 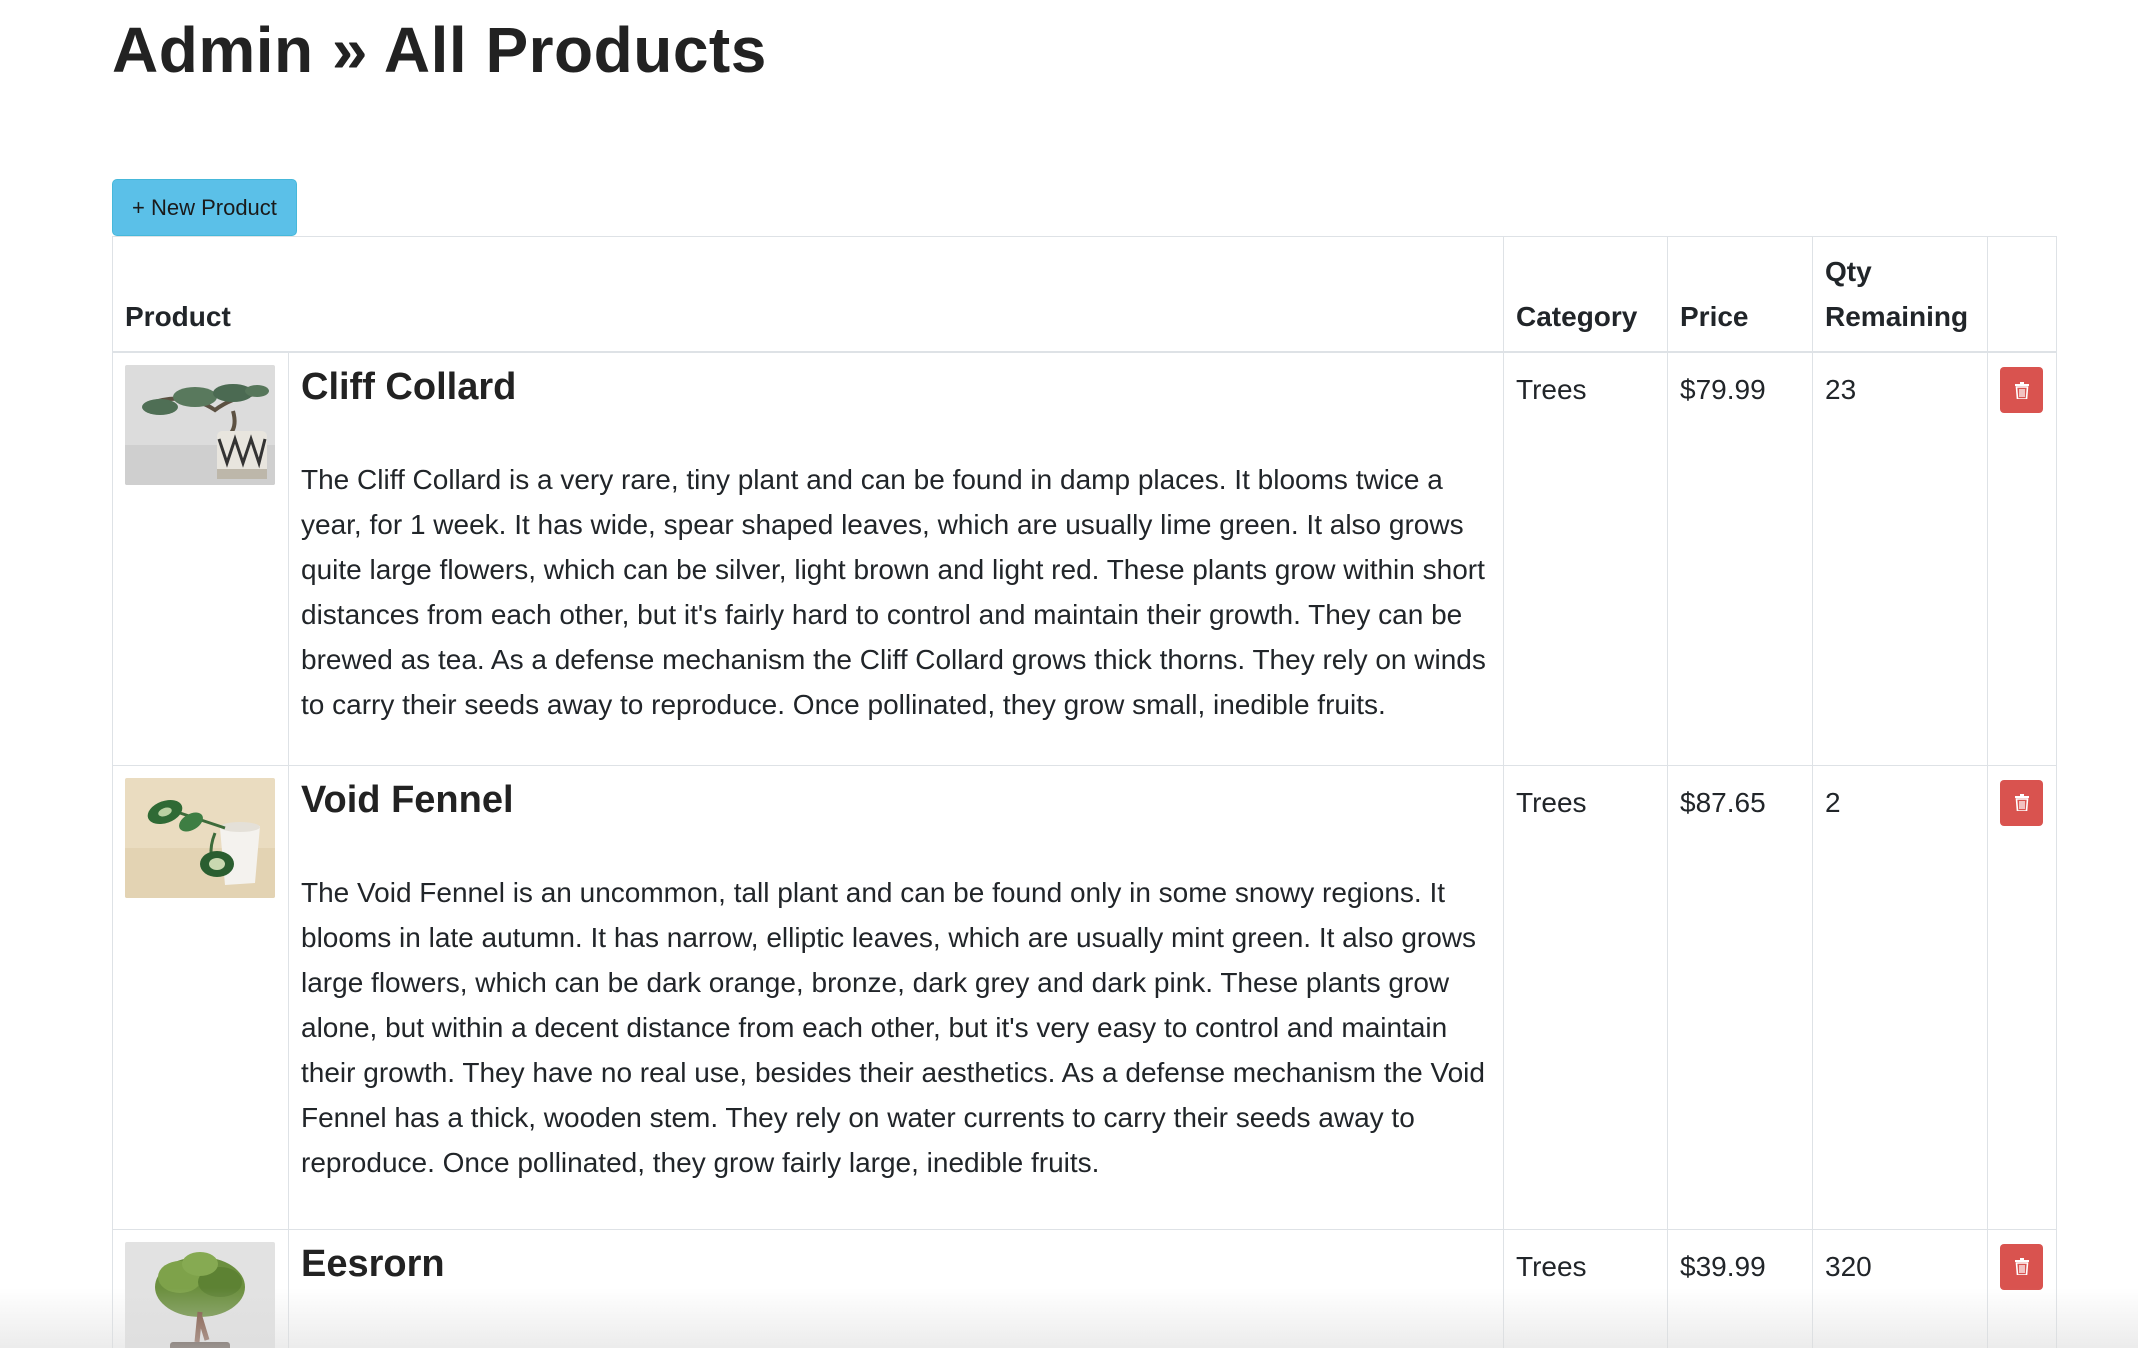 I want to click on product-name: Void Fennel, so click(x=896, y=800).